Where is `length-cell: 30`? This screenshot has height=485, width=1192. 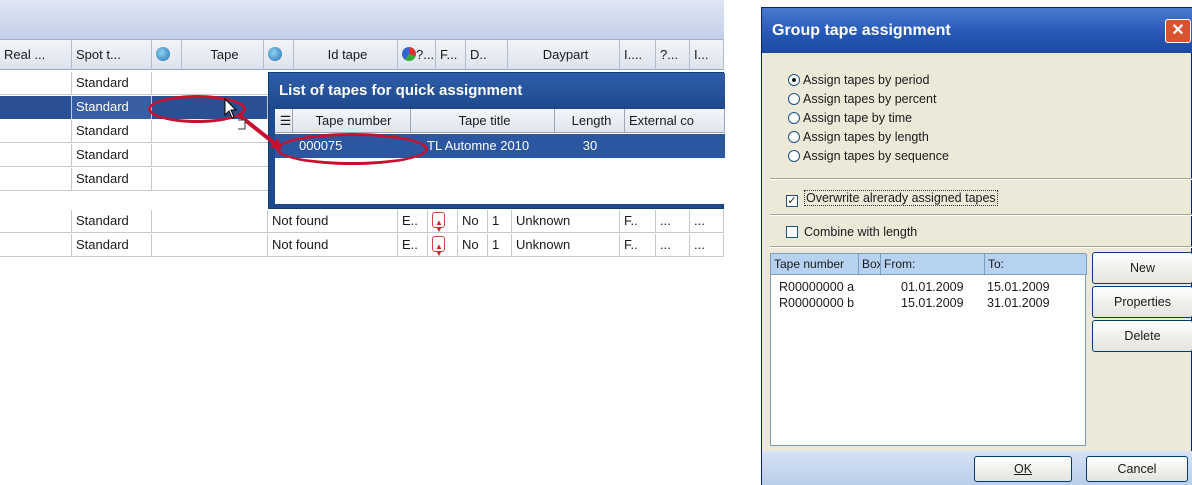 length-cell: 30 is located at coordinates (590, 145).